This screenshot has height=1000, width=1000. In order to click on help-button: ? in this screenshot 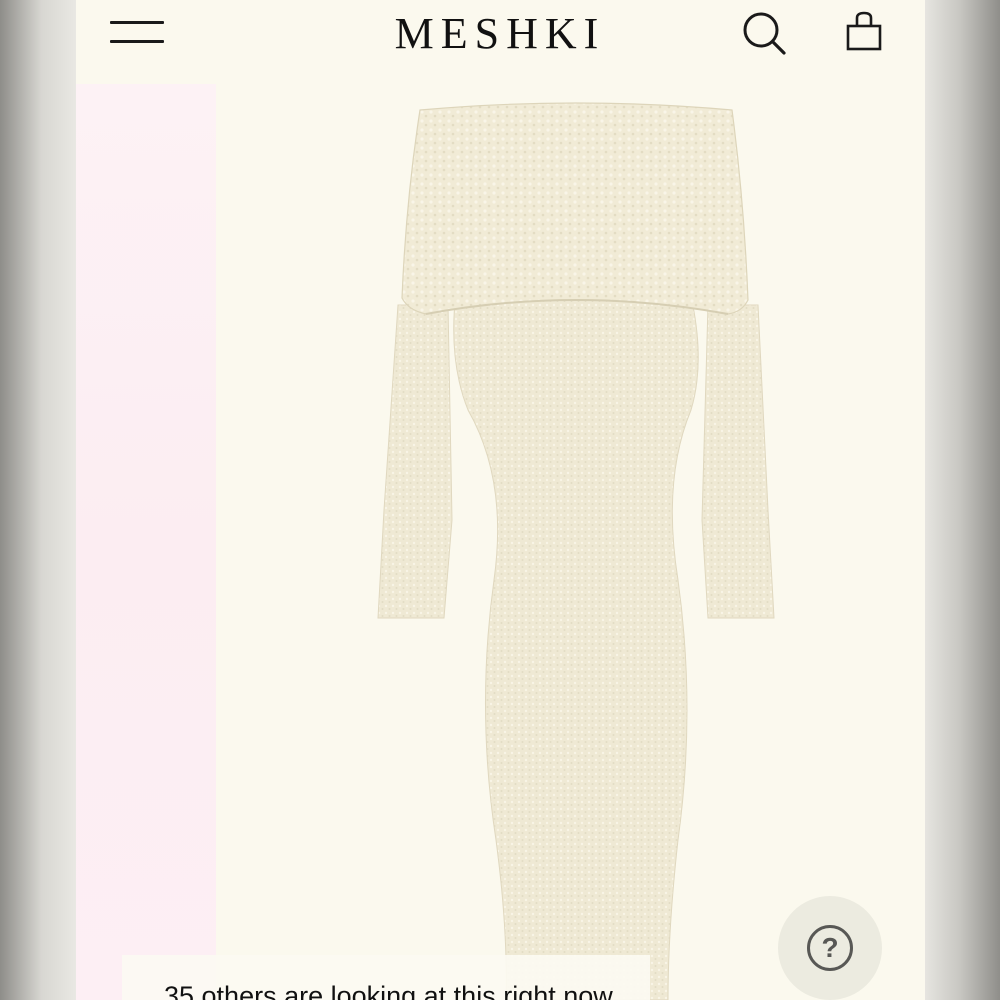, I will do `click(830, 948)`.